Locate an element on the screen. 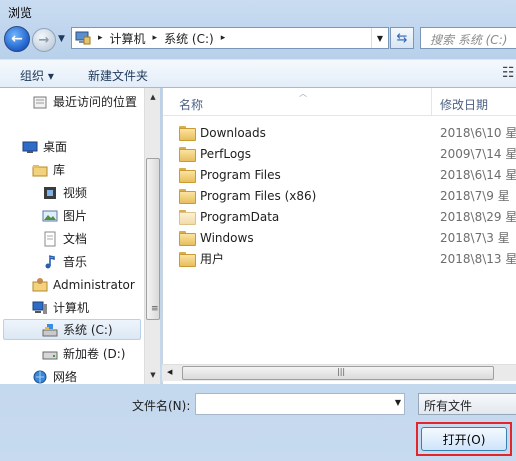 The image size is (516, 461). sidebar-item-label: 图片 is located at coordinates (75, 216).